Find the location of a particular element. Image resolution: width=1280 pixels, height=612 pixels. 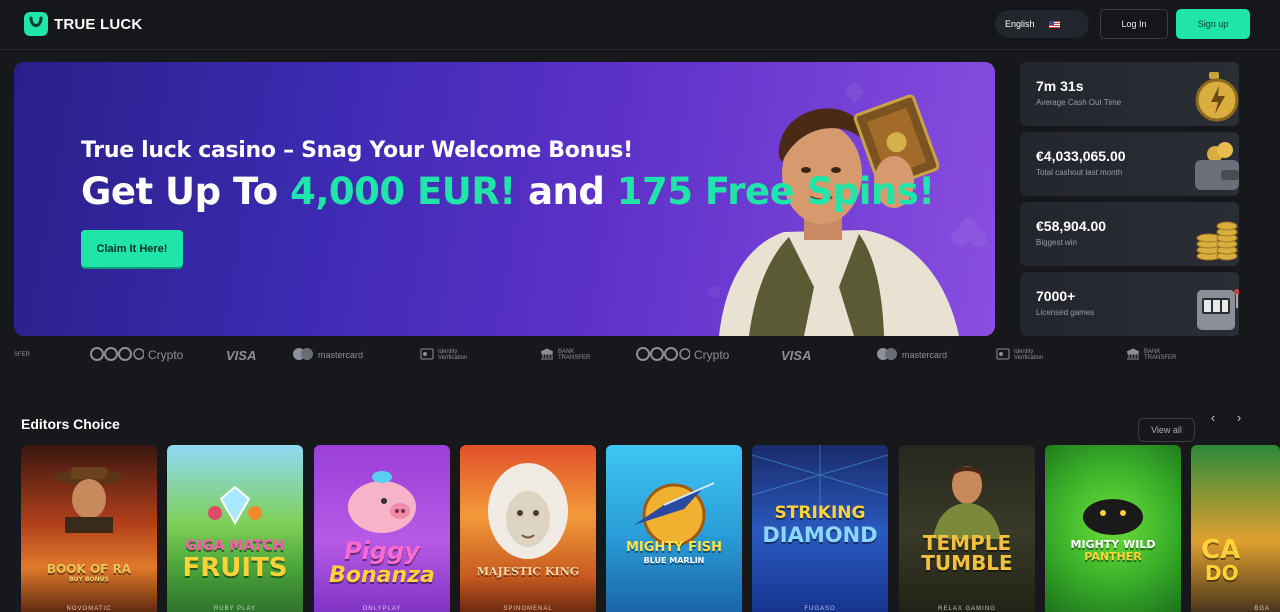

game-tile: Piggy Bonanza ONLYPLAY is located at coordinates (382, 528).